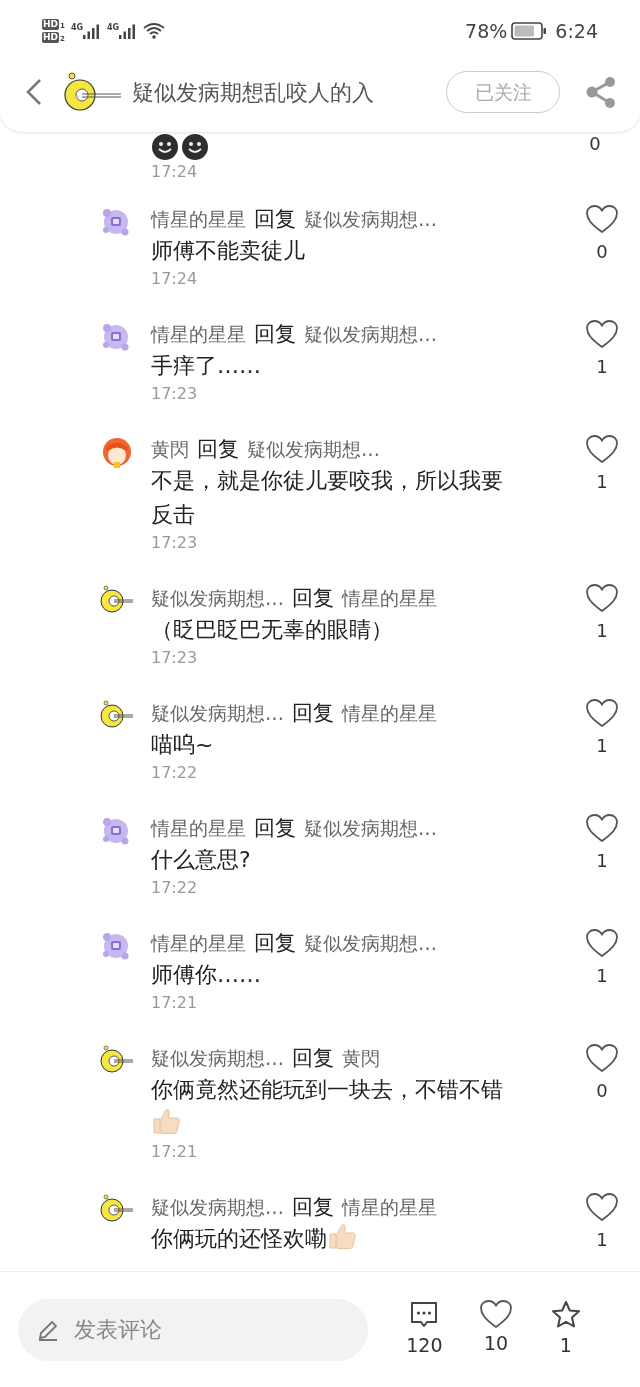  What do you see at coordinates (496, 1344) in the screenshot?
I see `like-count: 10` at bounding box center [496, 1344].